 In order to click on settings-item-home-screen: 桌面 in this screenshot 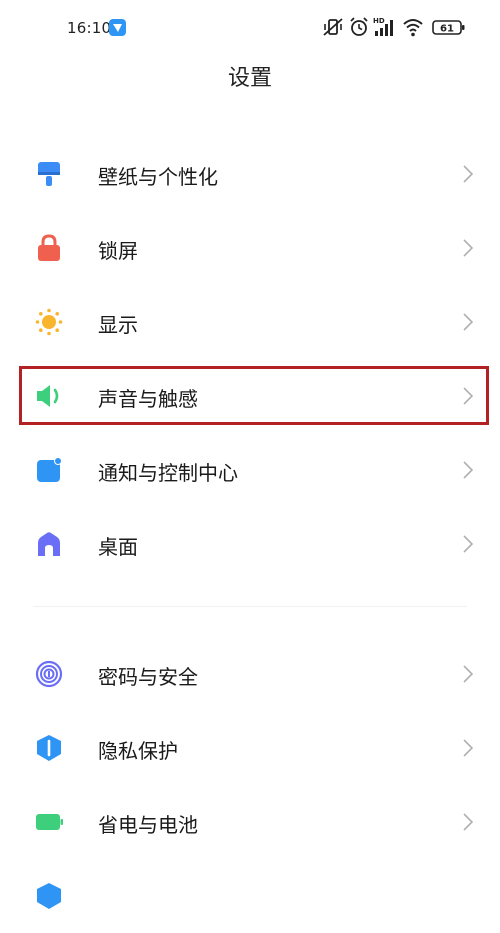, I will do `click(250, 544)`.